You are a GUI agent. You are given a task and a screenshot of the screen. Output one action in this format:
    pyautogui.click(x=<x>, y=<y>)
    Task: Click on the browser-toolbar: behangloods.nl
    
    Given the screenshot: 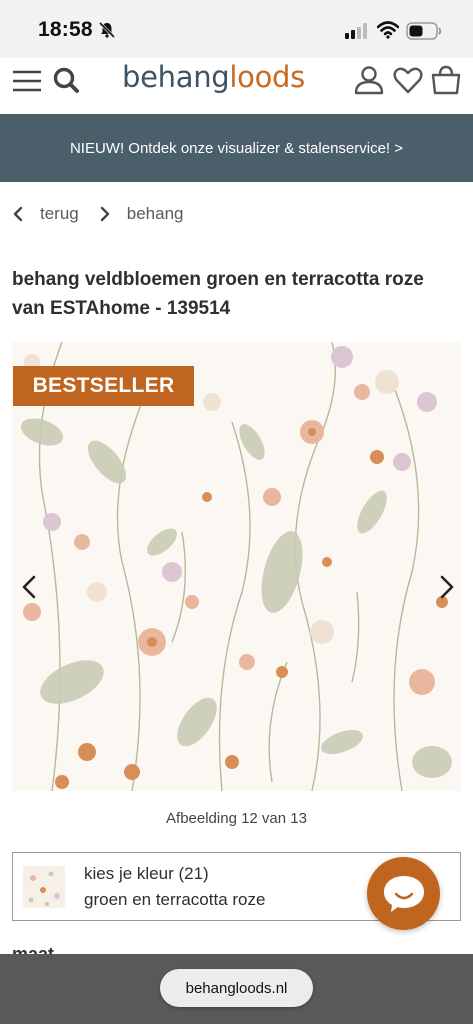 What is the action you would take?
    pyautogui.click(x=236, y=989)
    